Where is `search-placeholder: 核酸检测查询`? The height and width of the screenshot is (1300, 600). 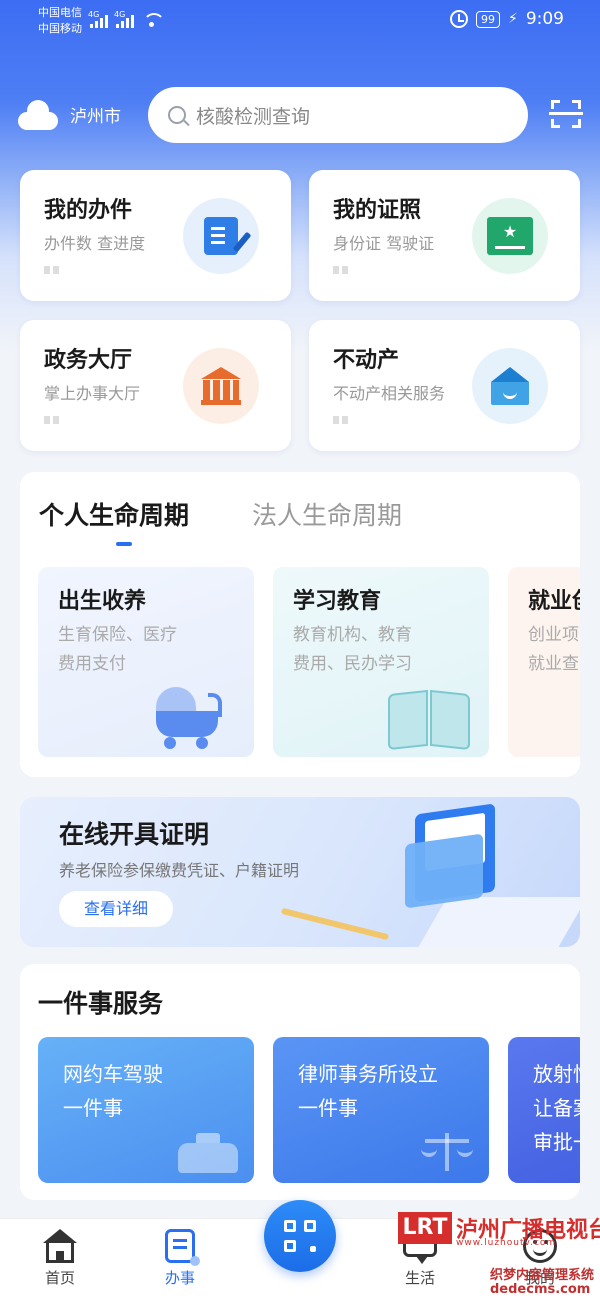 search-placeholder: 核酸检测查询 is located at coordinates (253, 116).